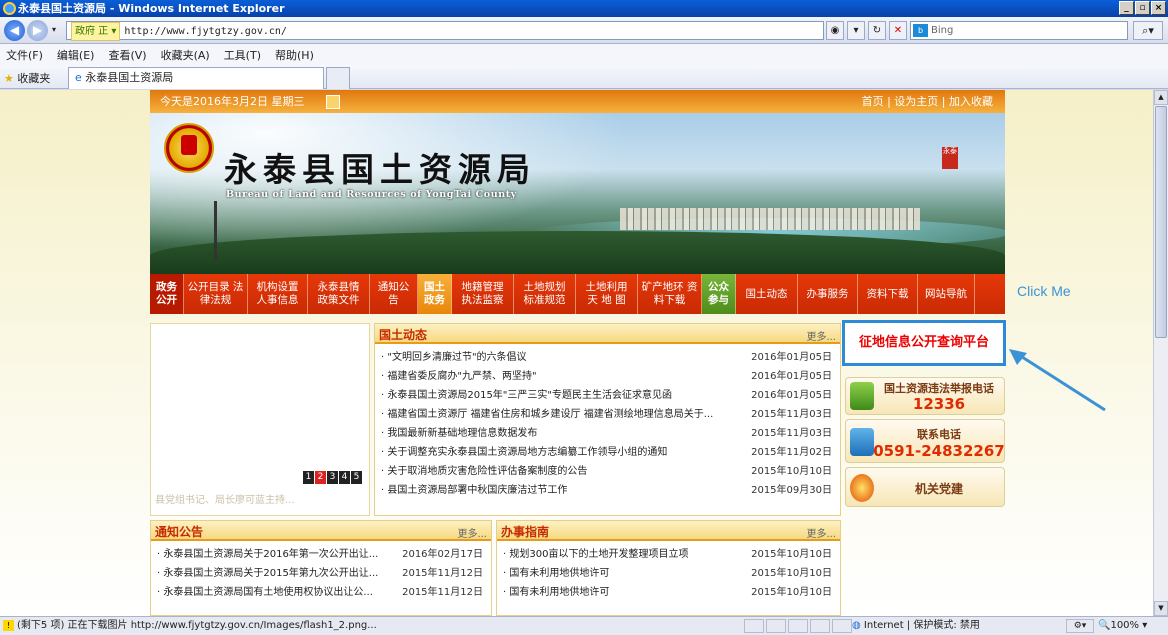  What do you see at coordinates (1158, 8) in the screenshot?
I see `close-button: ×` at bounding box center [1158, 8].